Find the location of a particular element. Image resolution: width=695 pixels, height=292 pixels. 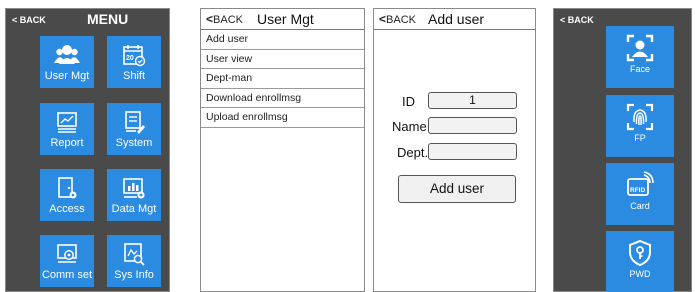

tile-label: User Mgt is located at coordinates (67, 76).